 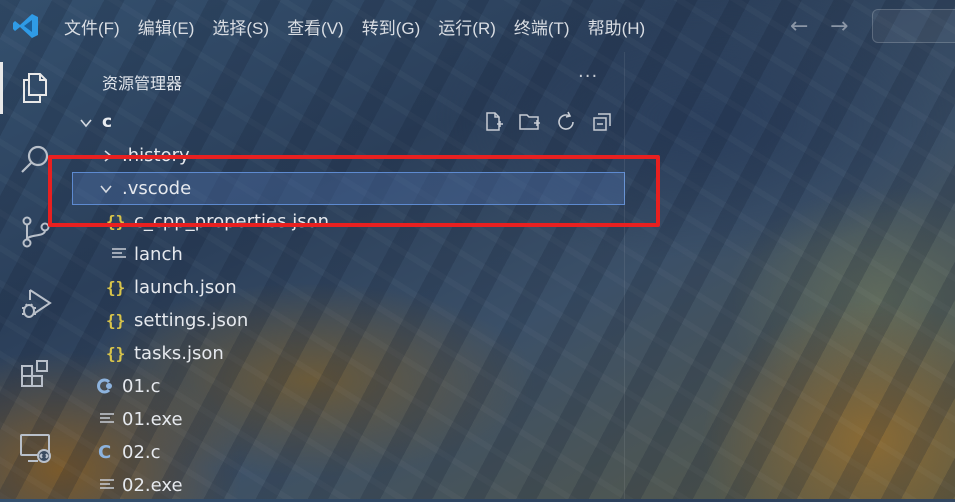 I want to click on extensions-icon, so click(x=34, y=373).